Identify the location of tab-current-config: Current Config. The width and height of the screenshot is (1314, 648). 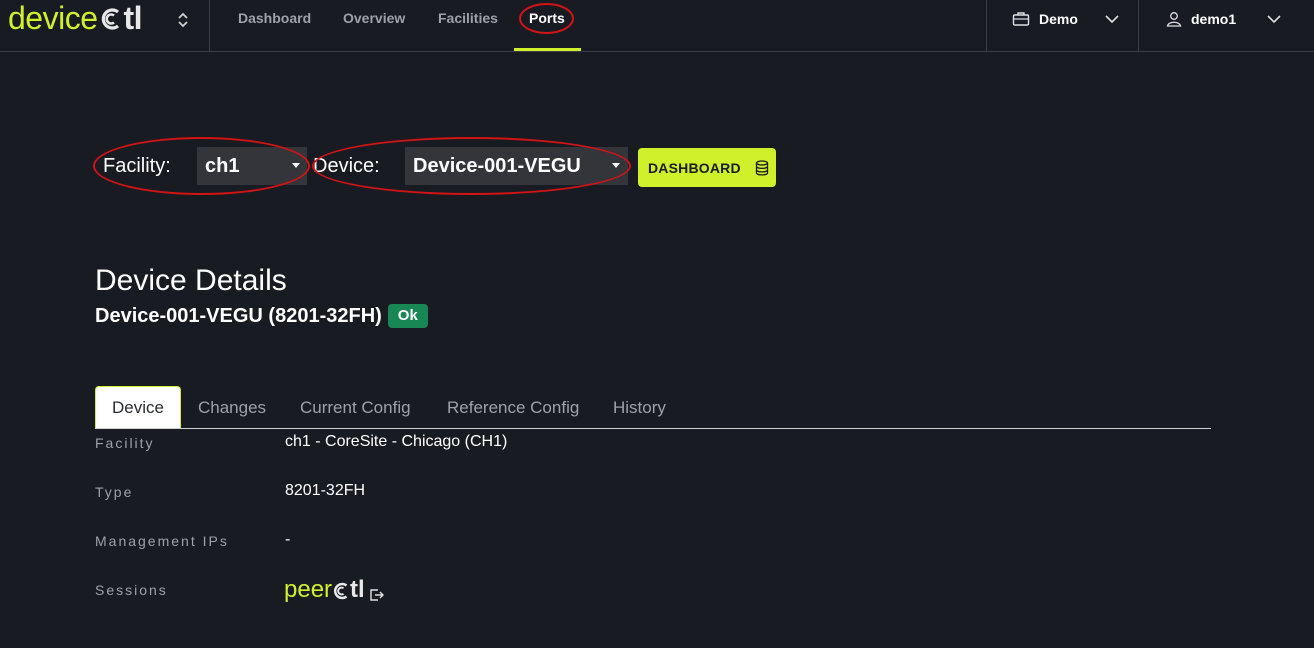
(355, 408).